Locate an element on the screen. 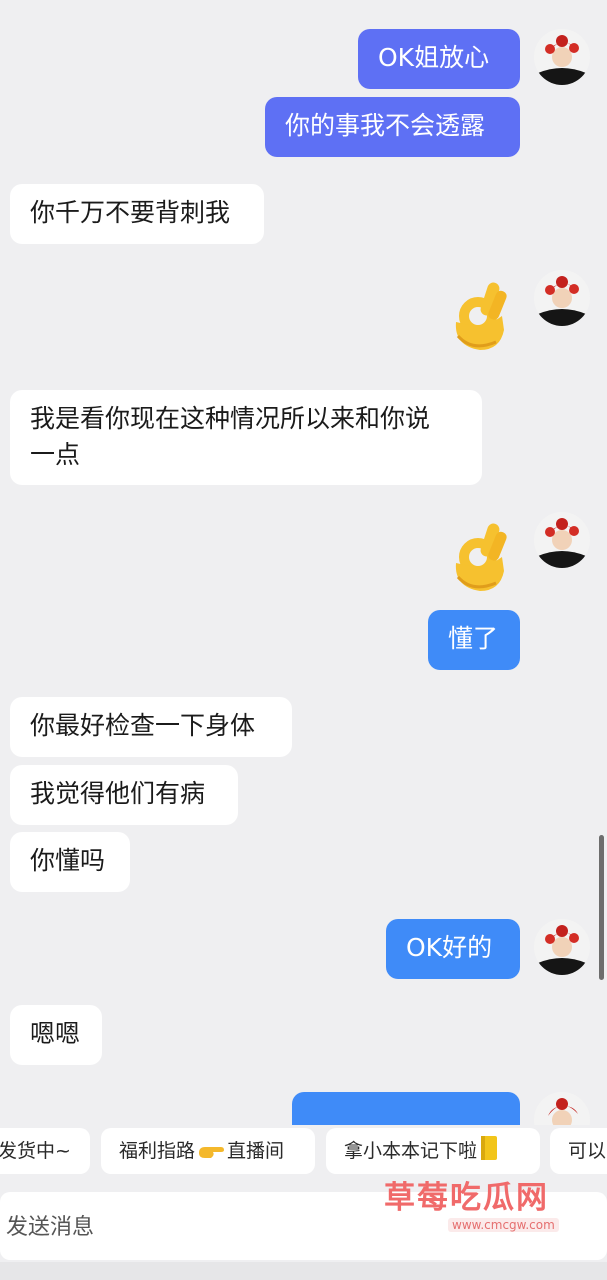 The height and width of the screenshot is (1280, 607). quick-reply-label: 发货中~ is located at coordinates (35, 1151).